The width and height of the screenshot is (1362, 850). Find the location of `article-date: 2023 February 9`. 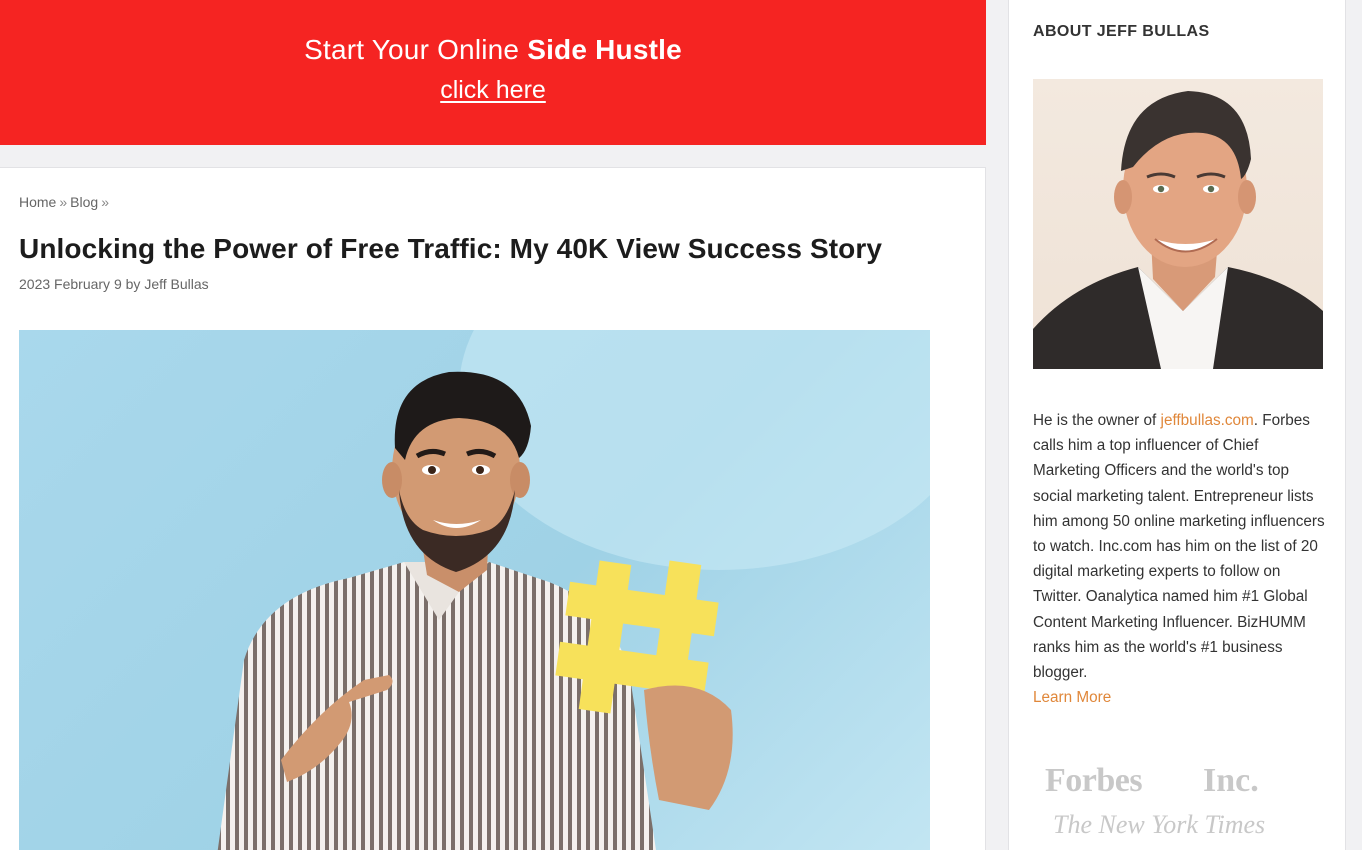

article-date: 2023 February 9 is located at coordinates (70, 284).